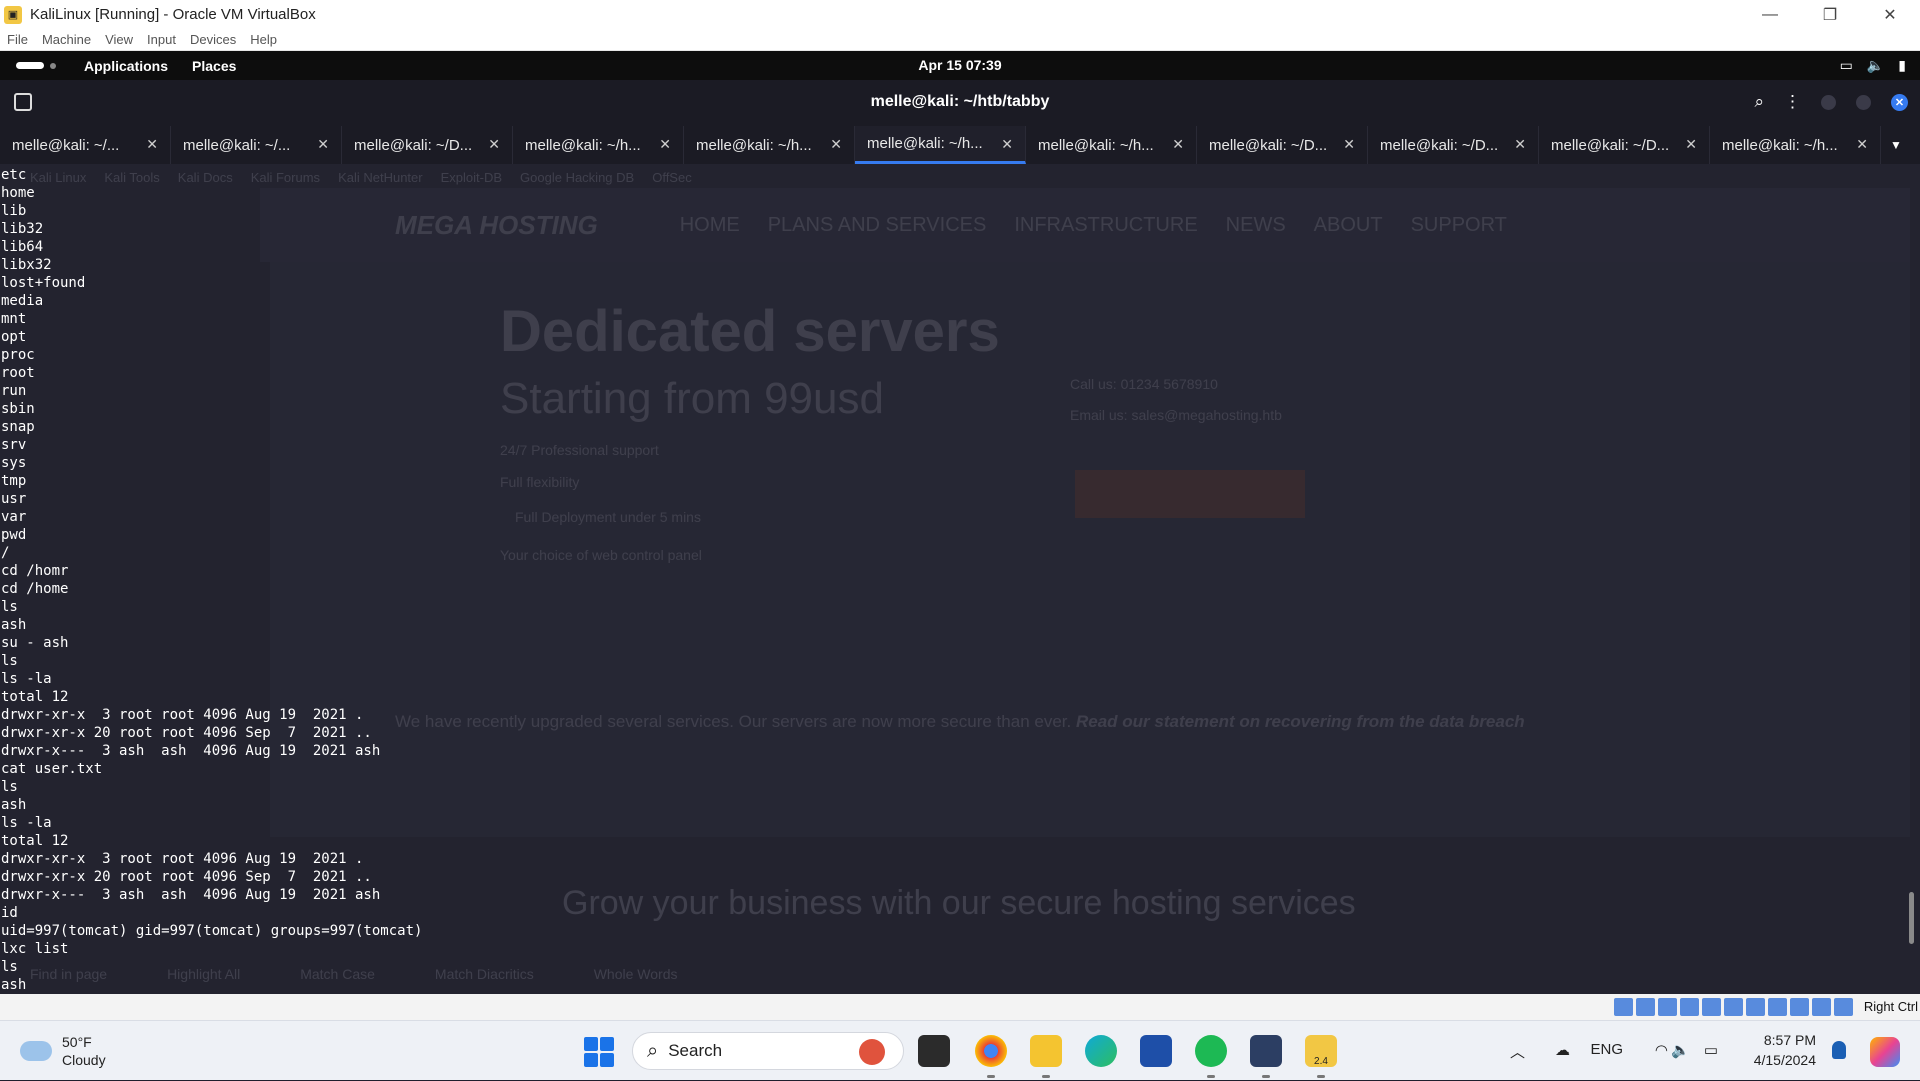  I want to click on language-indicator: ENG, so click(1606, 1049).